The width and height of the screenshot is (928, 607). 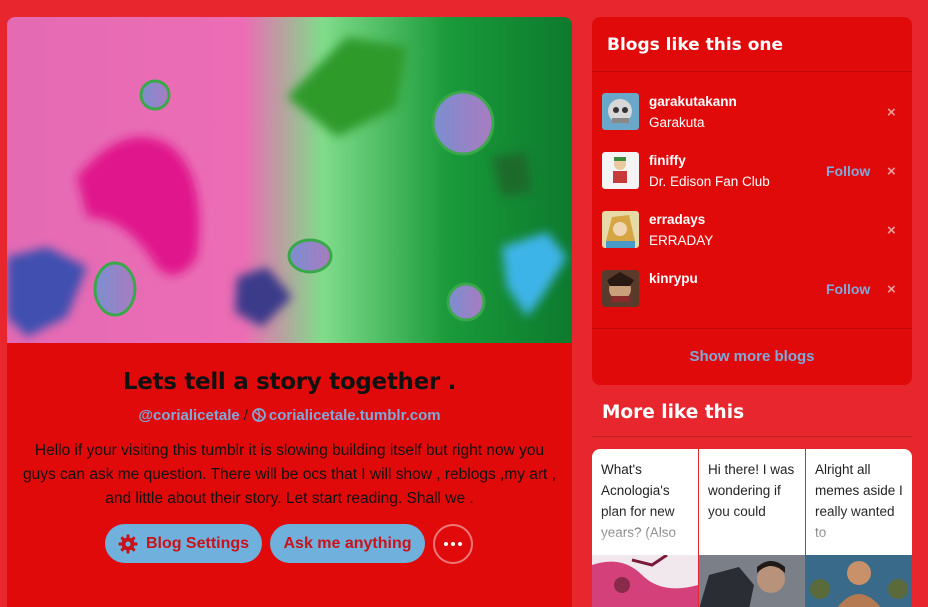 I want to click on ask-me-anything-button: Ask me anything, so click(x=347, y=543).